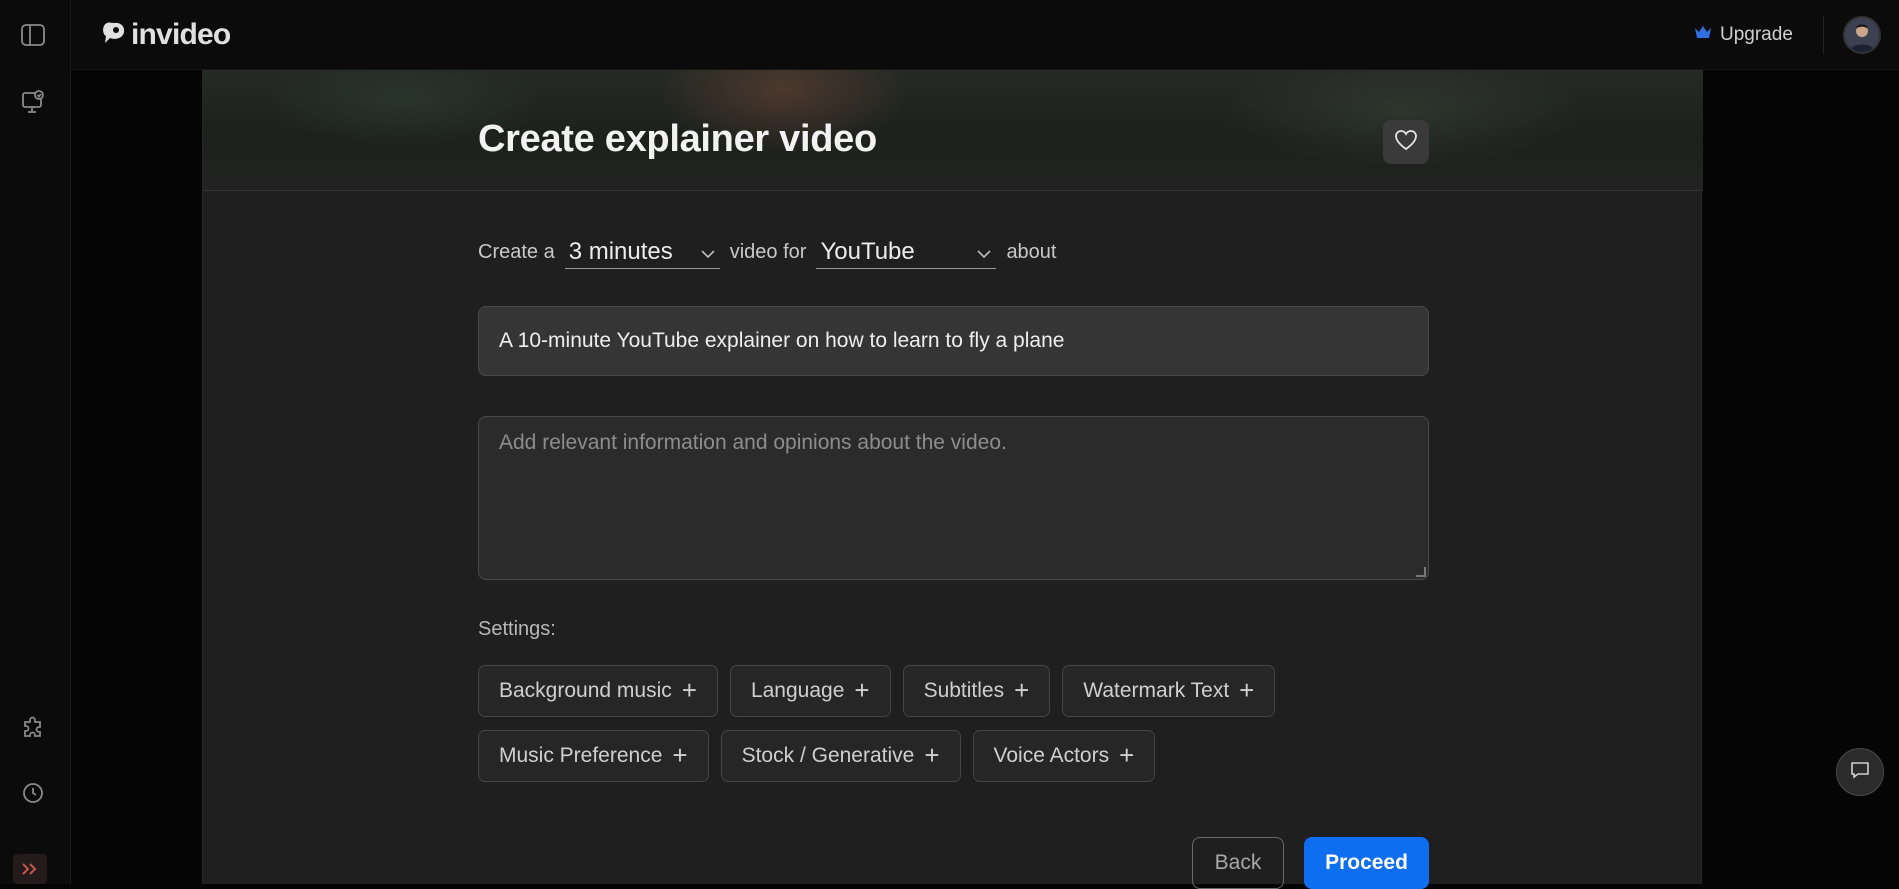 The image size is (1899, 889). Describe the element at coordinates (33, 793) in the screenshot. I see `history-icon` at that location.